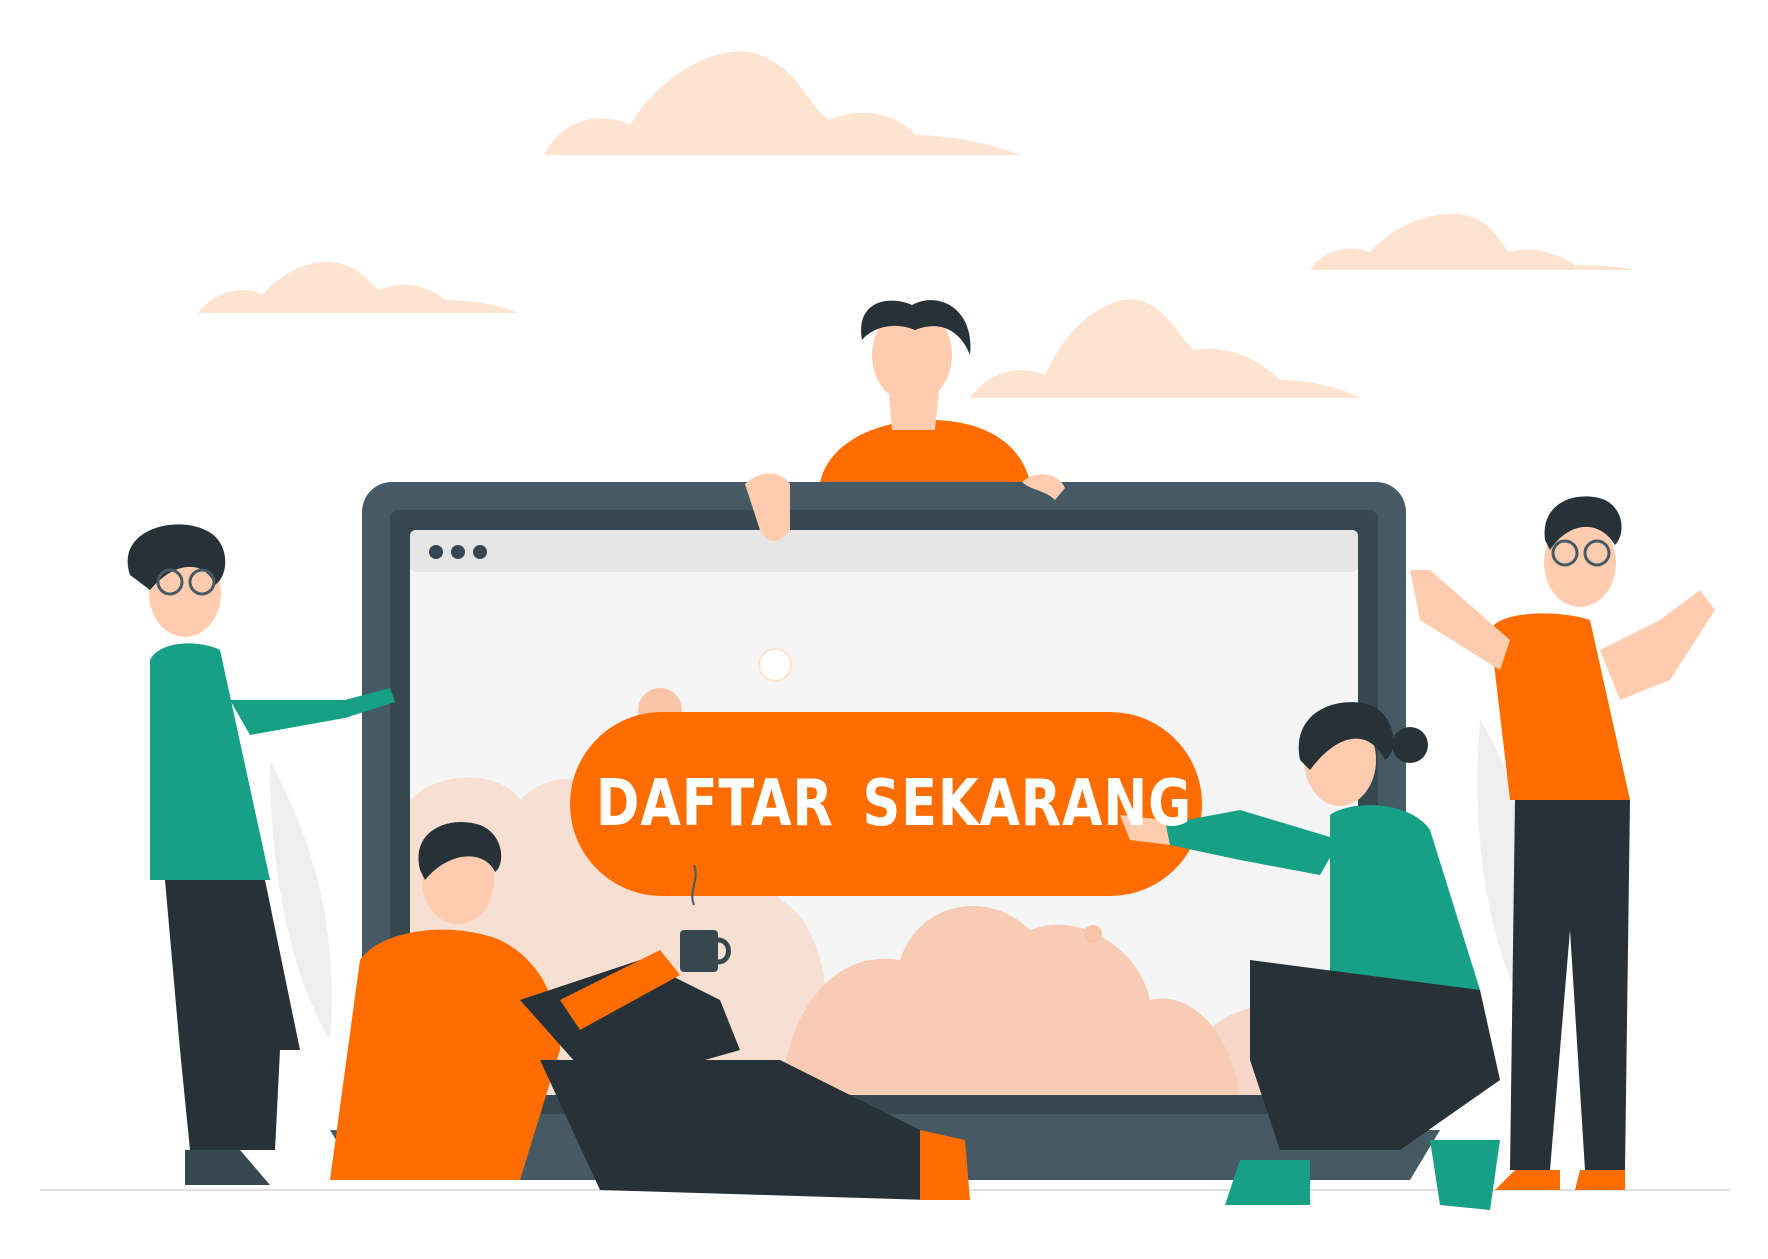  What do you see at coordinates (884, 551) in the screenshot?
I see `browser-titlebar` at bounding box center [884, 551].